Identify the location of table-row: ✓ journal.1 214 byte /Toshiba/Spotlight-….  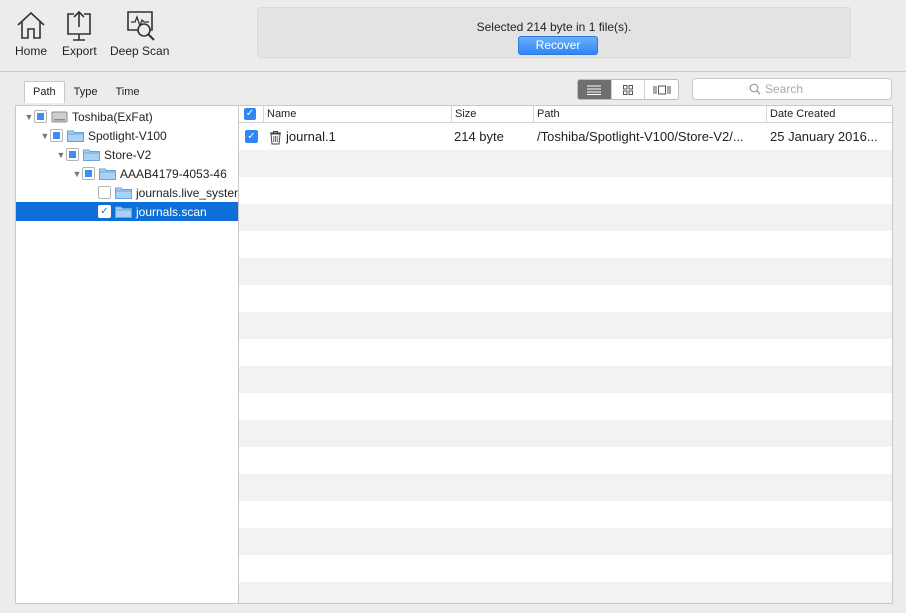
(565, 137).